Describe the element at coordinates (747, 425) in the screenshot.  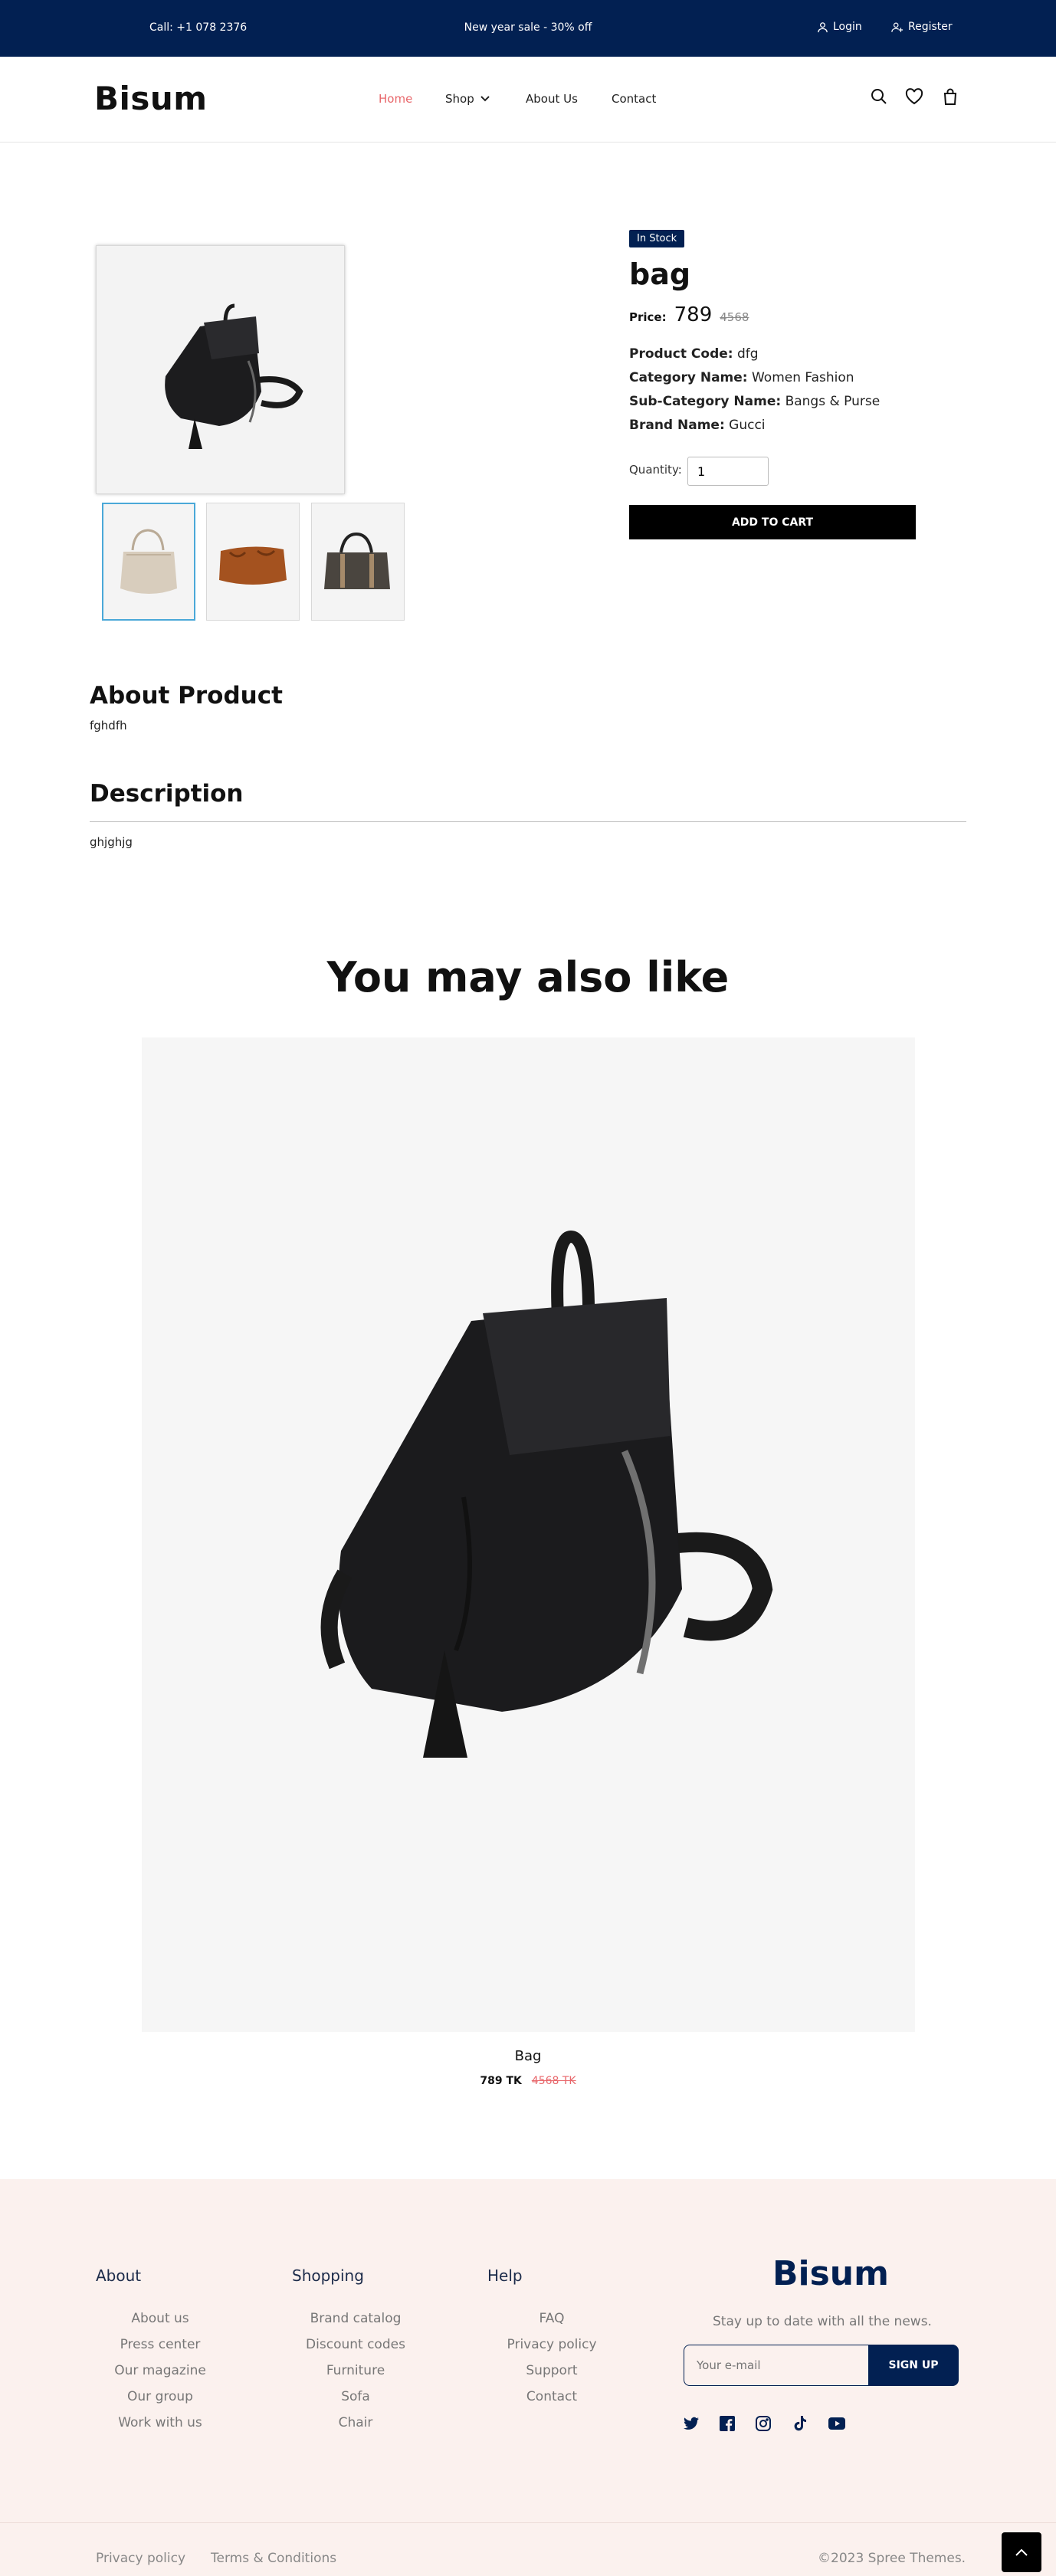
I see `brand-value: Gucci` at that location.